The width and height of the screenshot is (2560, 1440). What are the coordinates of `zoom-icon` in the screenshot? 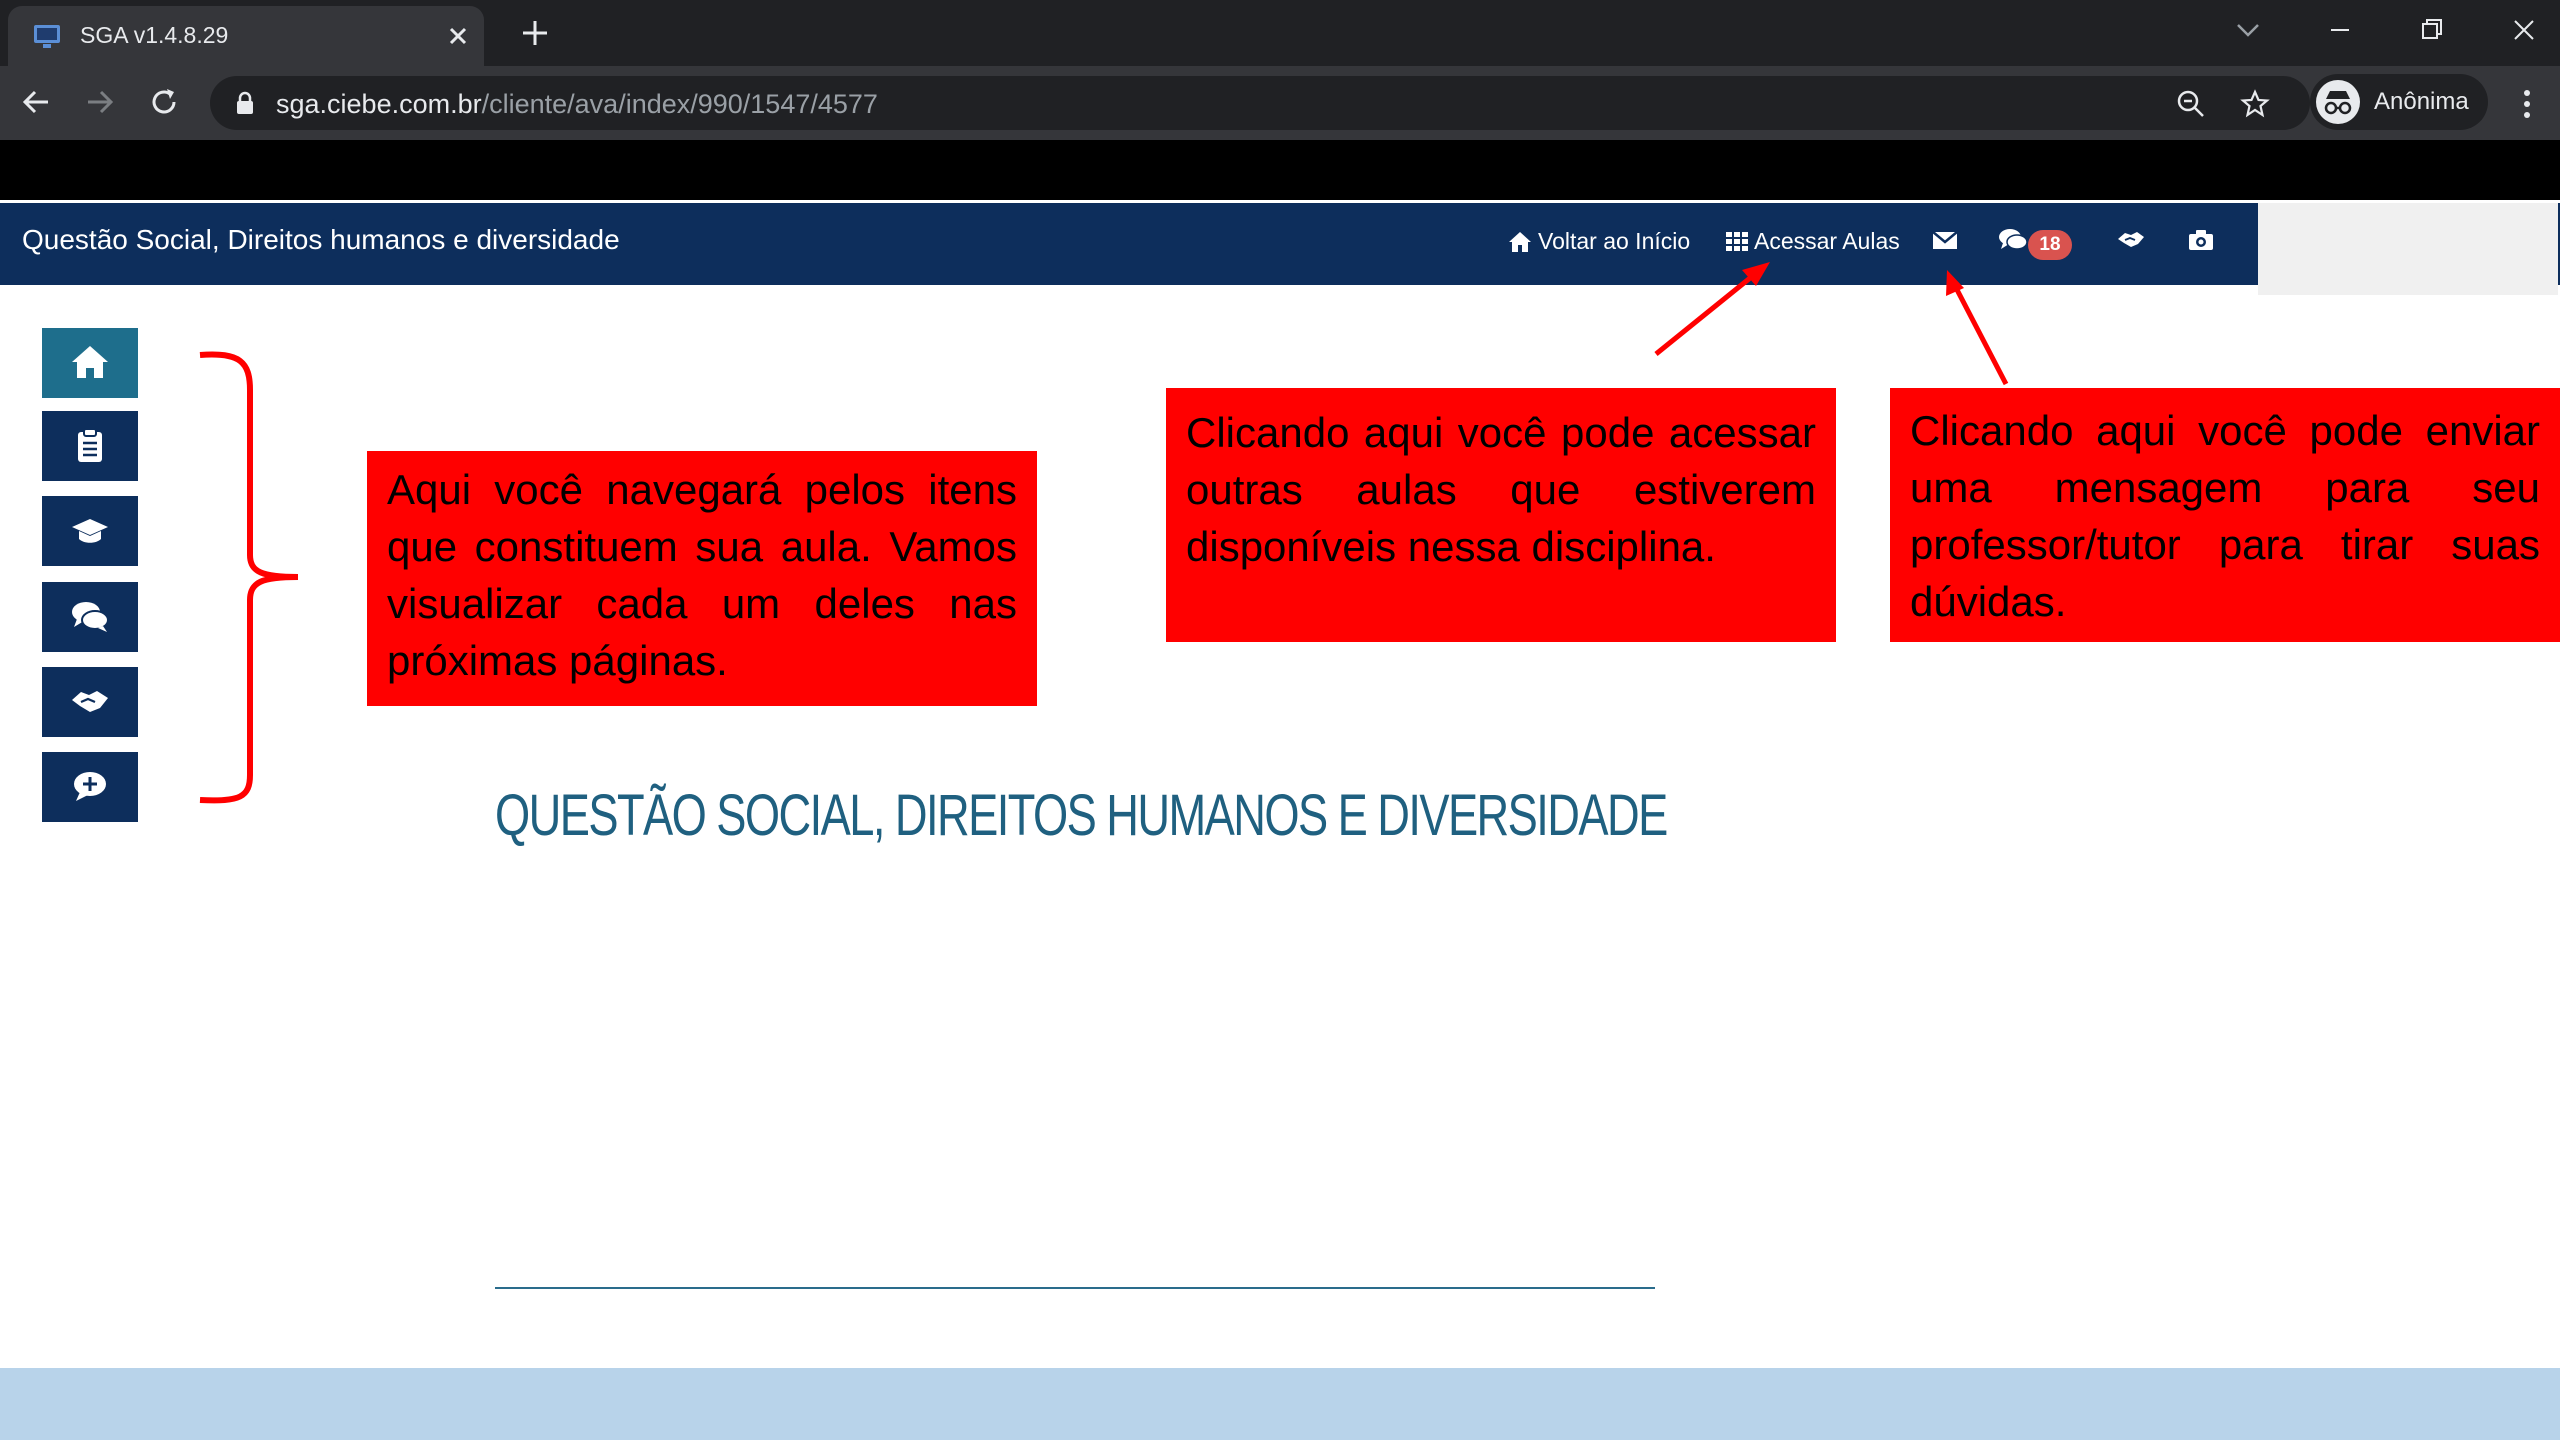 It's located at (2191, 104).